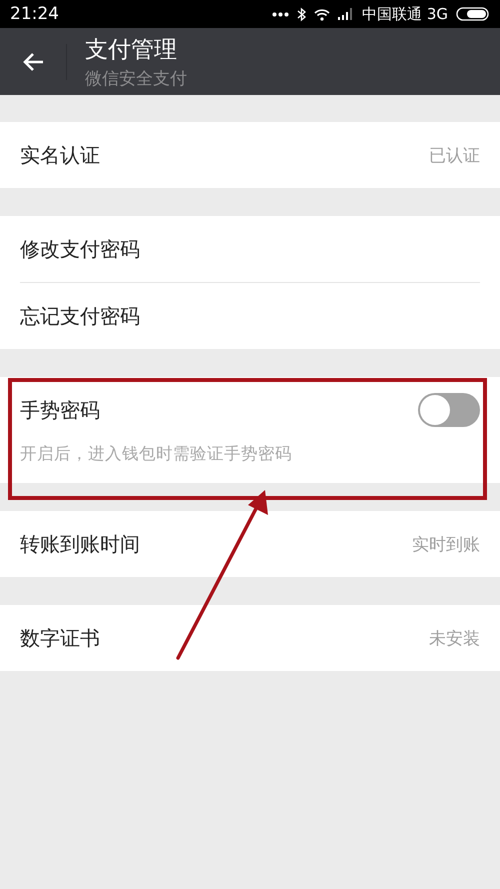  What do you see at coordinates (446, 545) in the screenshot?
I see `row-value: 实时到账` at bounding box center [446, 545].